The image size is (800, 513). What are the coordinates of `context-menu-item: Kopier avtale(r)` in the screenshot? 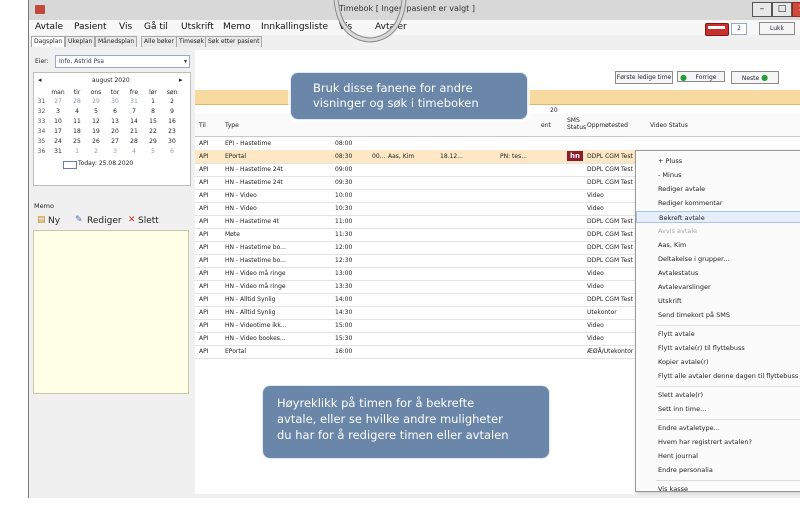 It's located at (718, 362).